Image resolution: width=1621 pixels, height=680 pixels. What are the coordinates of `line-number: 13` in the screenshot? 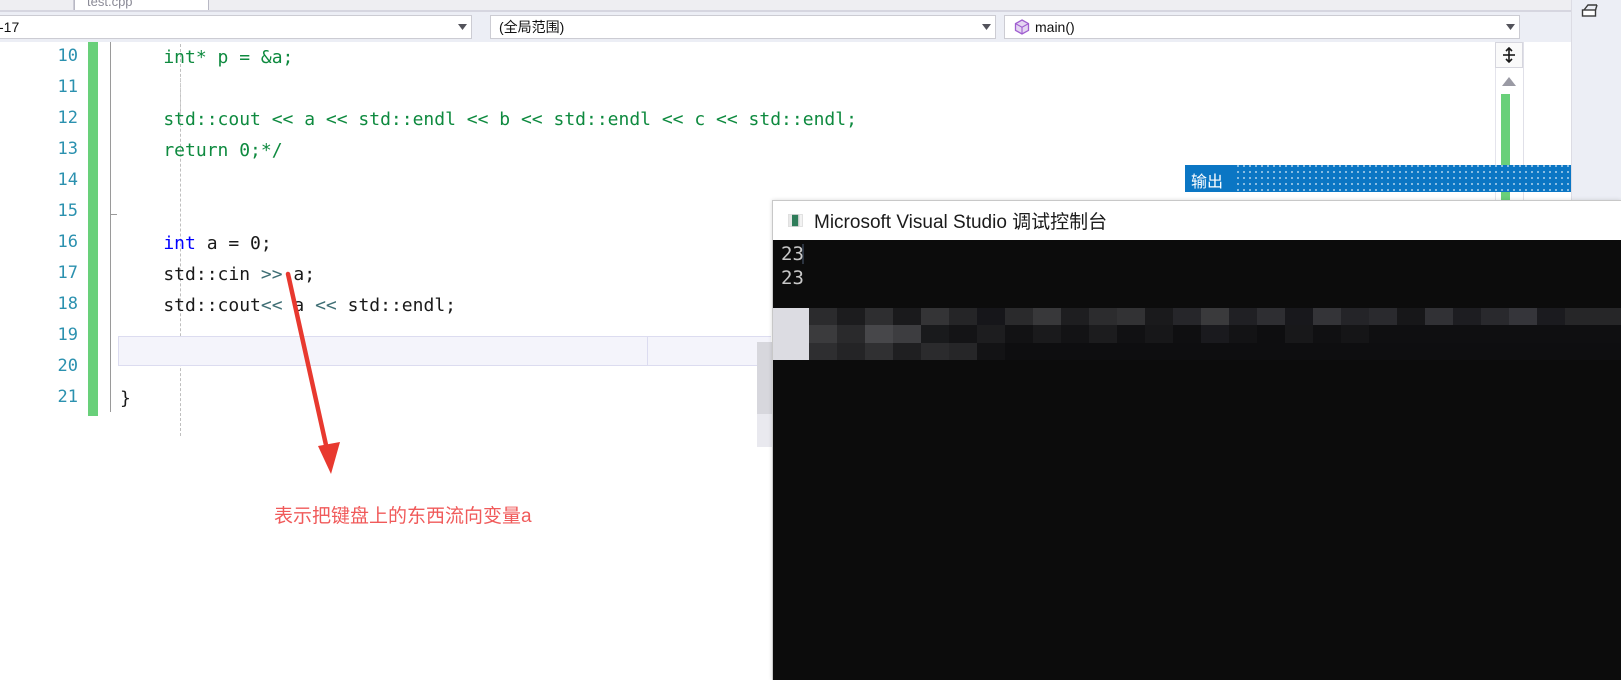 It's located at (67, 149).